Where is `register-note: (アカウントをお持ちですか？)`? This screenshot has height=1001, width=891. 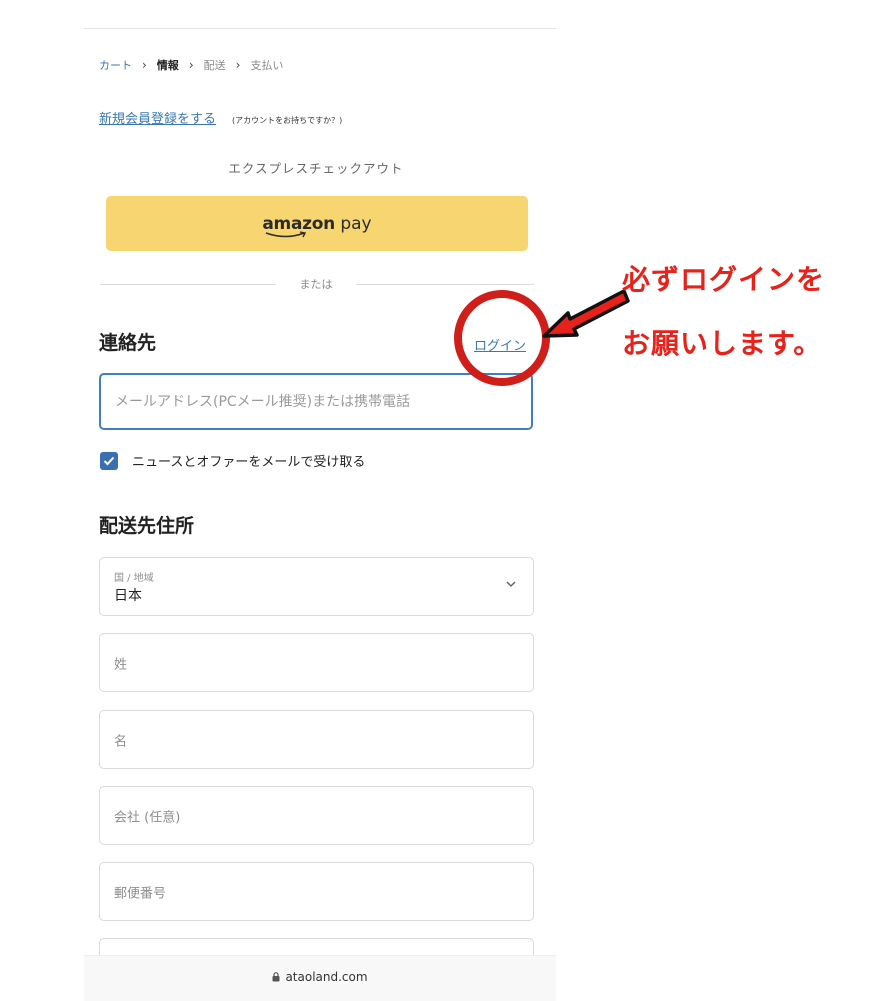
register-note: (アカウントをお持ちですか？) is located at coordinates (287, 120).